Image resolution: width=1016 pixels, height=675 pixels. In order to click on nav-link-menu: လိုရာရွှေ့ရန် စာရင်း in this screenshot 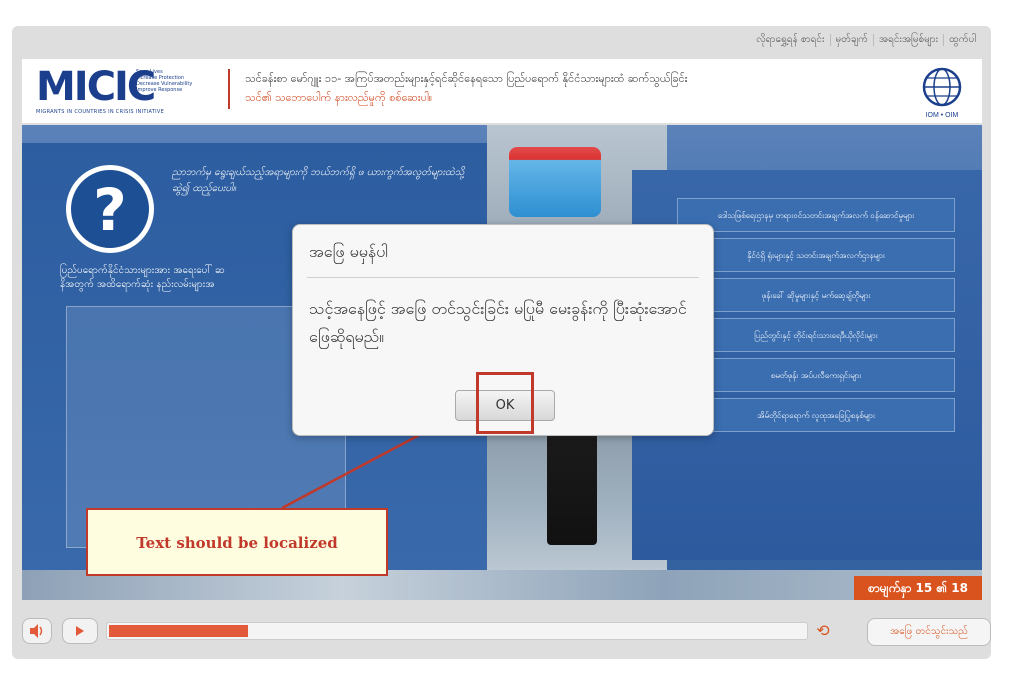, I will do `click(790, 40)`.